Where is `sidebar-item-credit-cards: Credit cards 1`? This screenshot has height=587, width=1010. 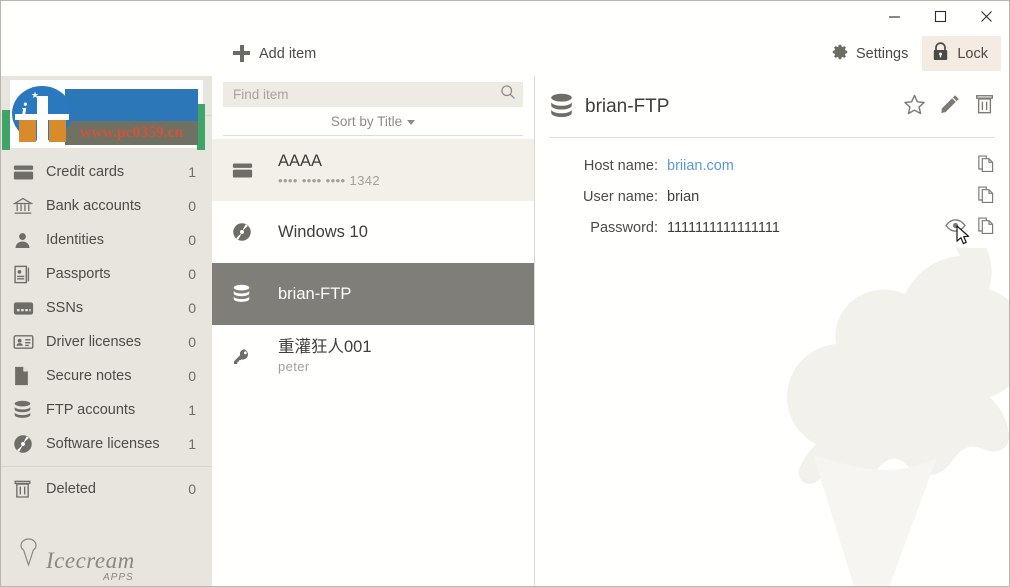
sidebar-item-credit-cards: Credit cards 1 is located at coordinates (106, 172).